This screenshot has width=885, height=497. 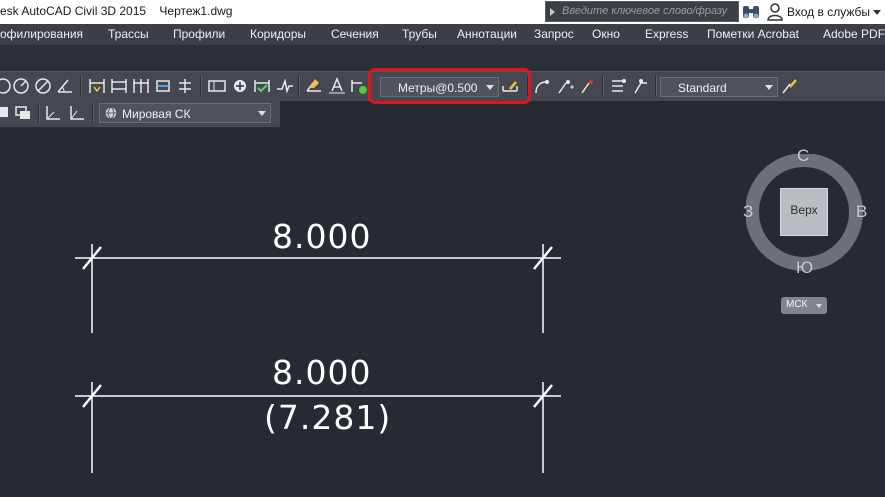 I want to click on menu-item-corridors: Коридоры, so click(x=278, y=34).